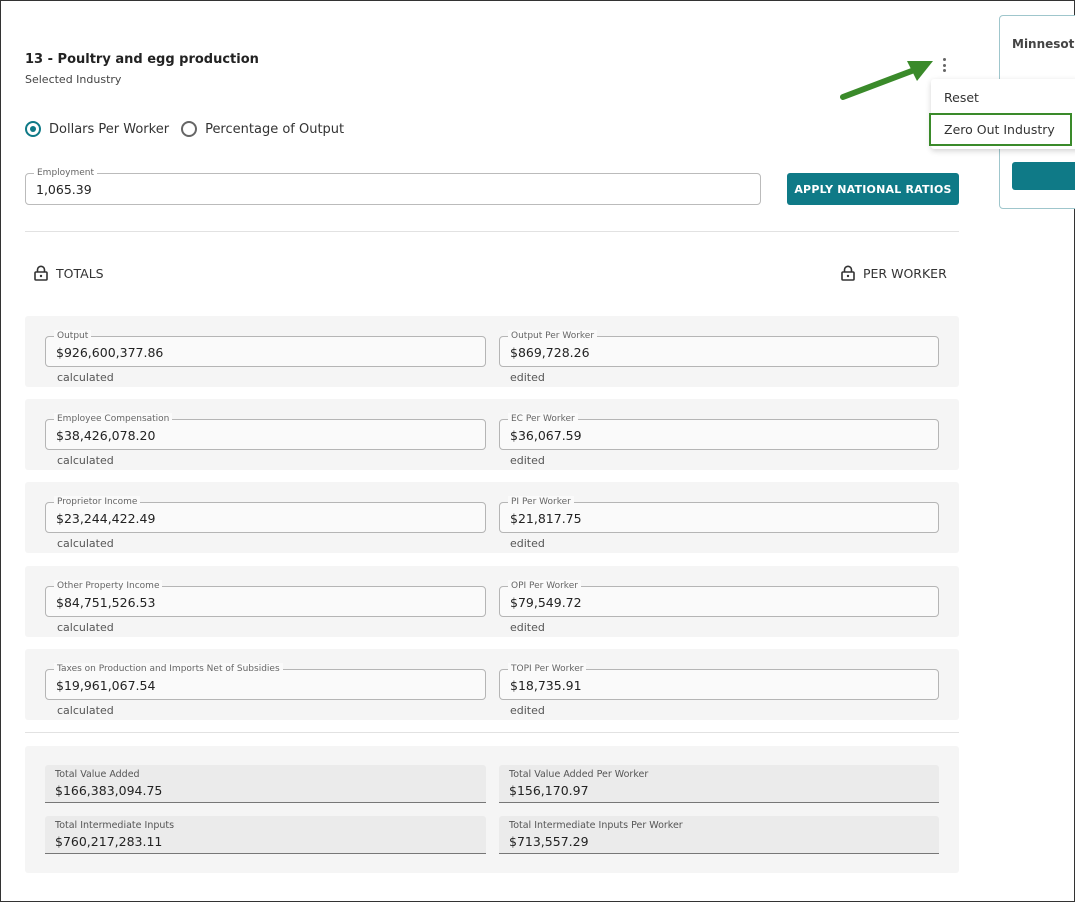 The image size is (1075, 902). Describe the element at coordinates (719, 514) in the screenshot. I see `pi-per-worker-field: PI Per Worker $21,817.75` at that location.